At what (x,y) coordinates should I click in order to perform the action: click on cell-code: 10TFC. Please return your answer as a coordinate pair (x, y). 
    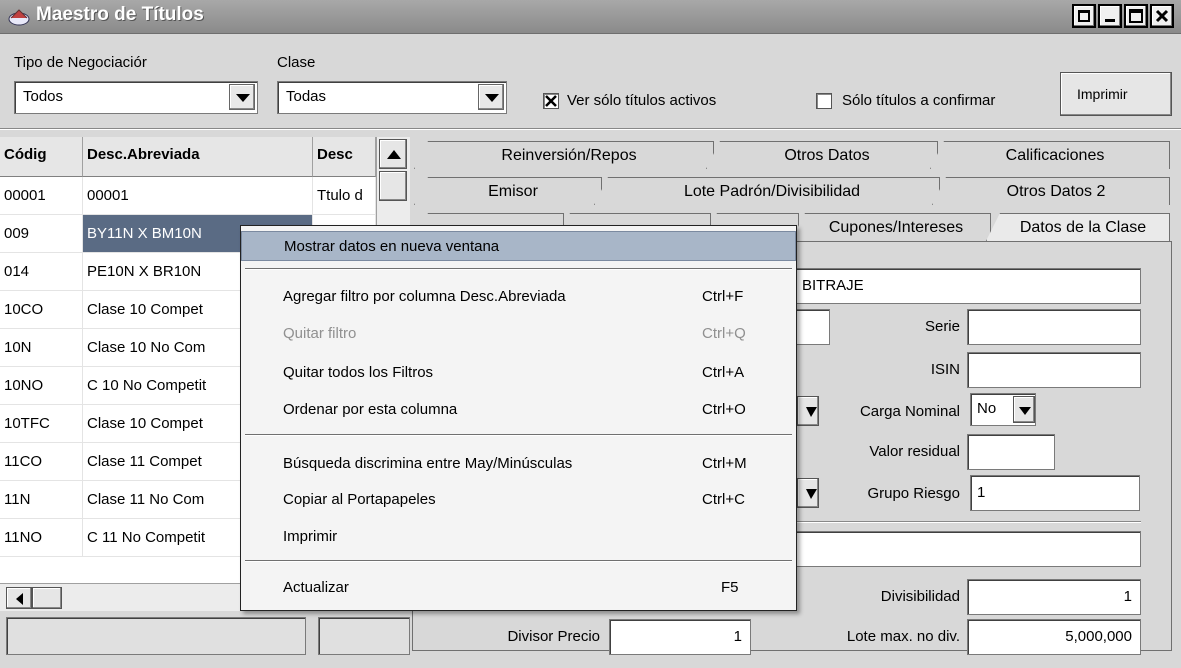
    Looking at the image, I should click on (41, 424).